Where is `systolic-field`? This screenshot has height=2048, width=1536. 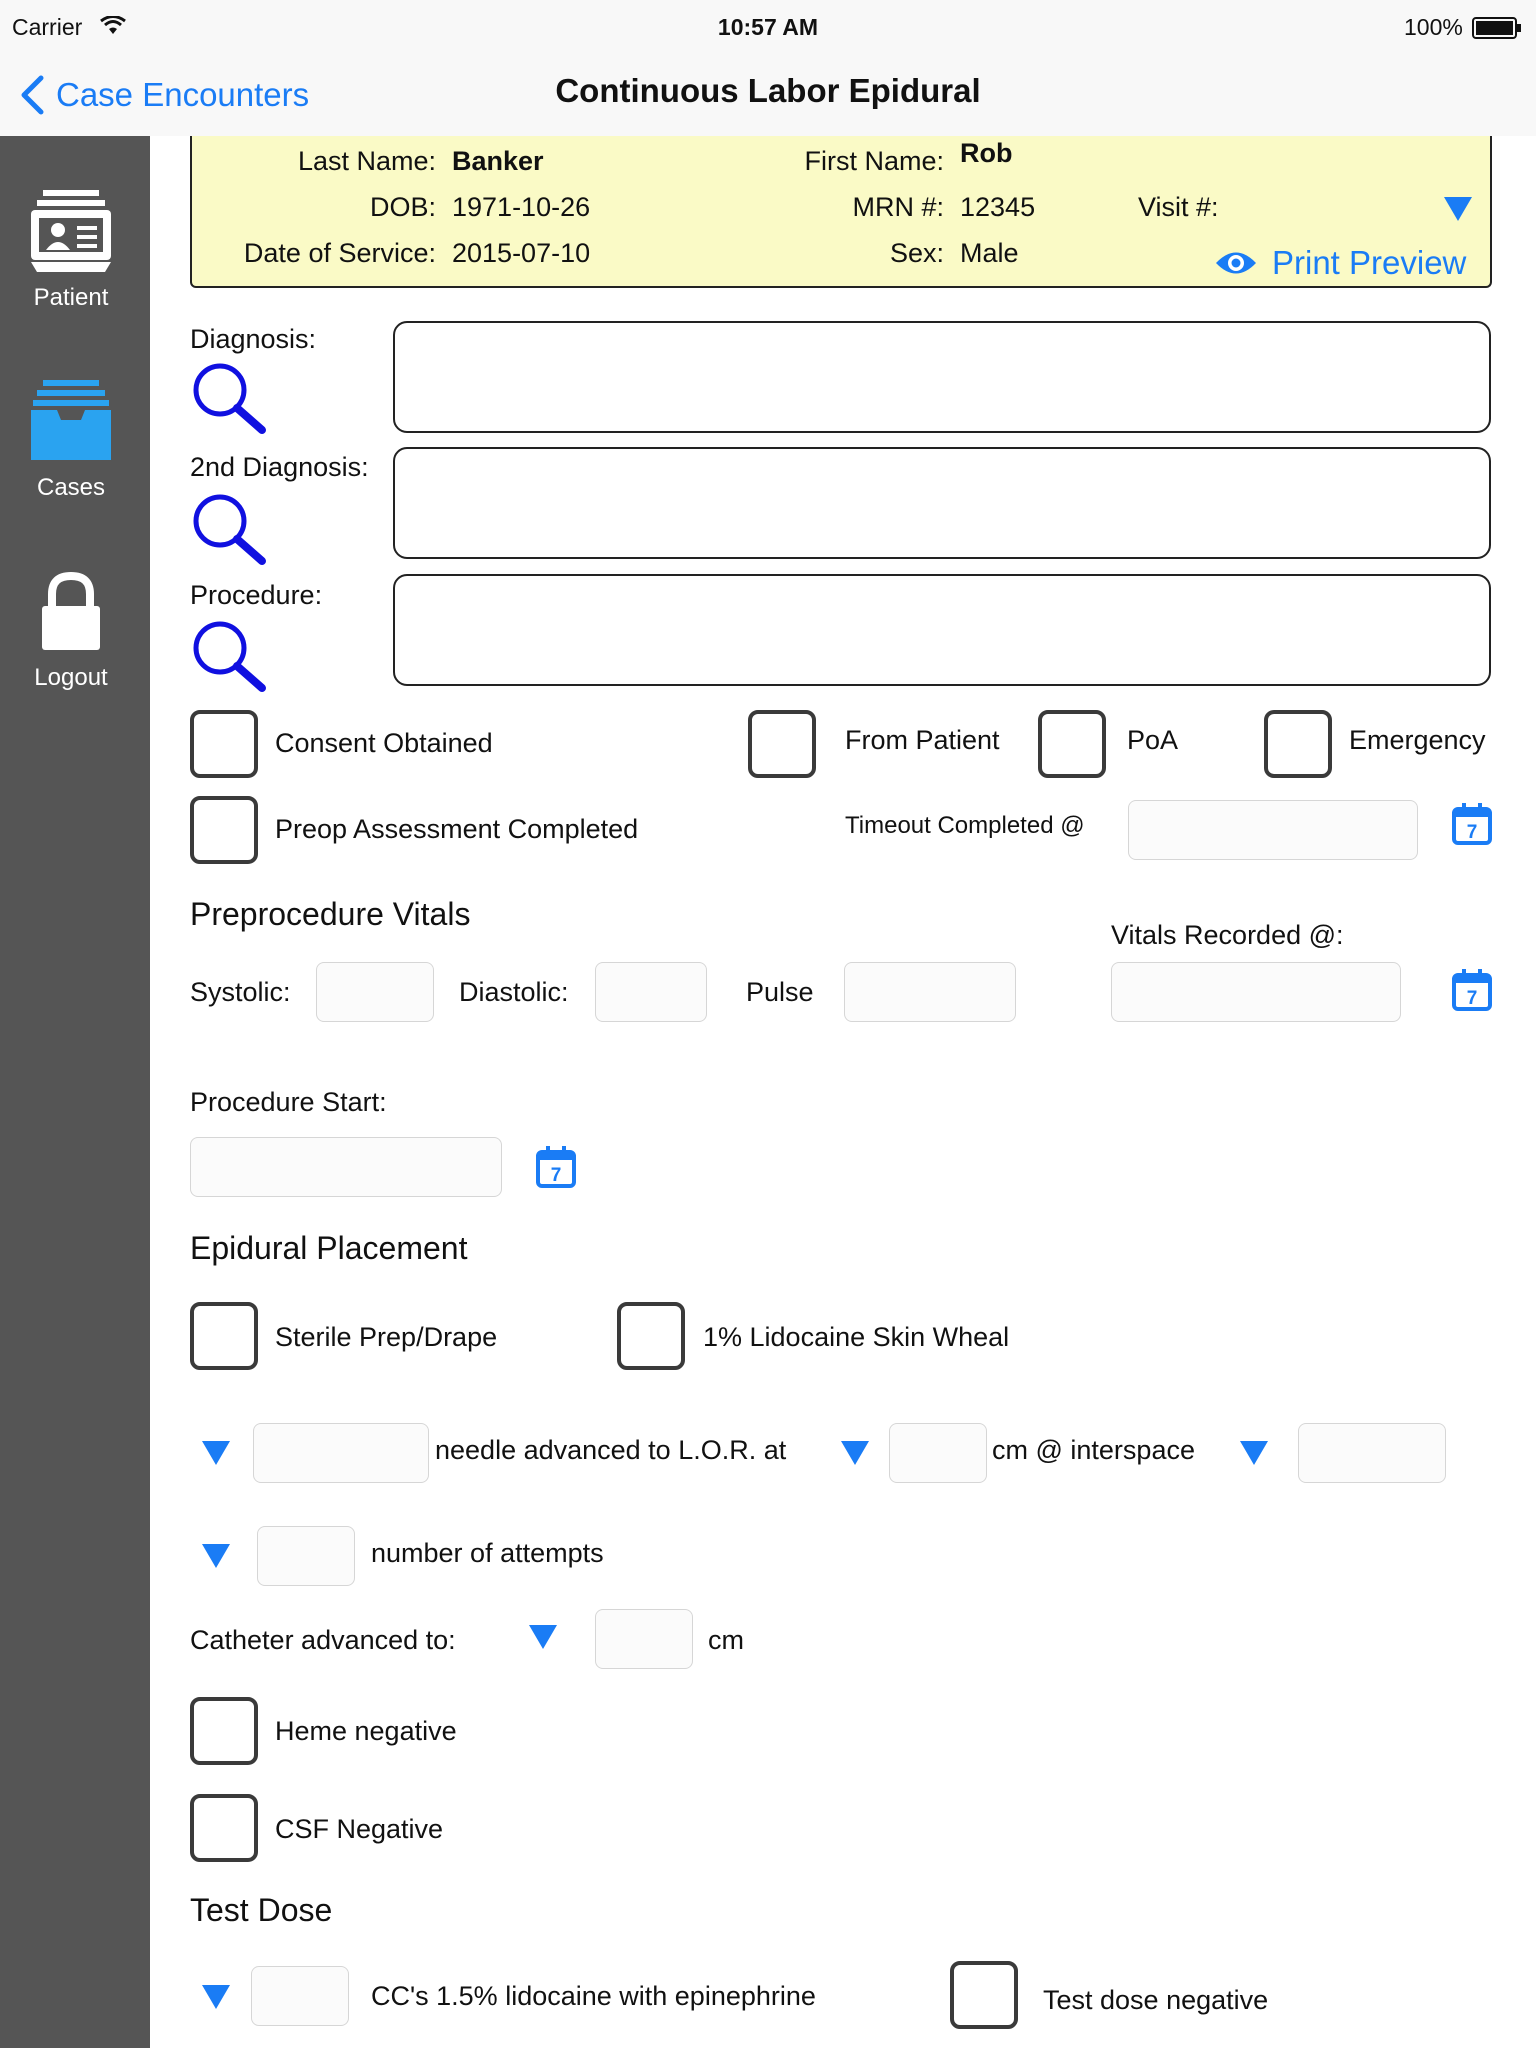
systolic-field is located at coordinates (375, 992).